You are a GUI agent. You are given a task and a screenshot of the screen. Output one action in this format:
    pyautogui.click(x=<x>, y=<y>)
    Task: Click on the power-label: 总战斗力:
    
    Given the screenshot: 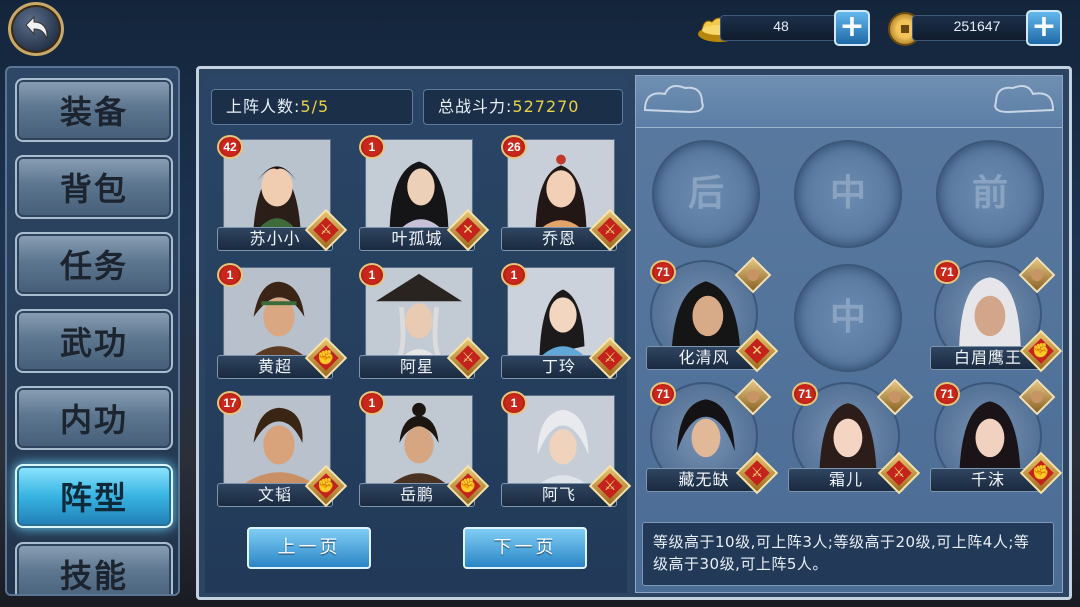 What is the action you would take?
    pyautogui.click(x=475, y=106)
    